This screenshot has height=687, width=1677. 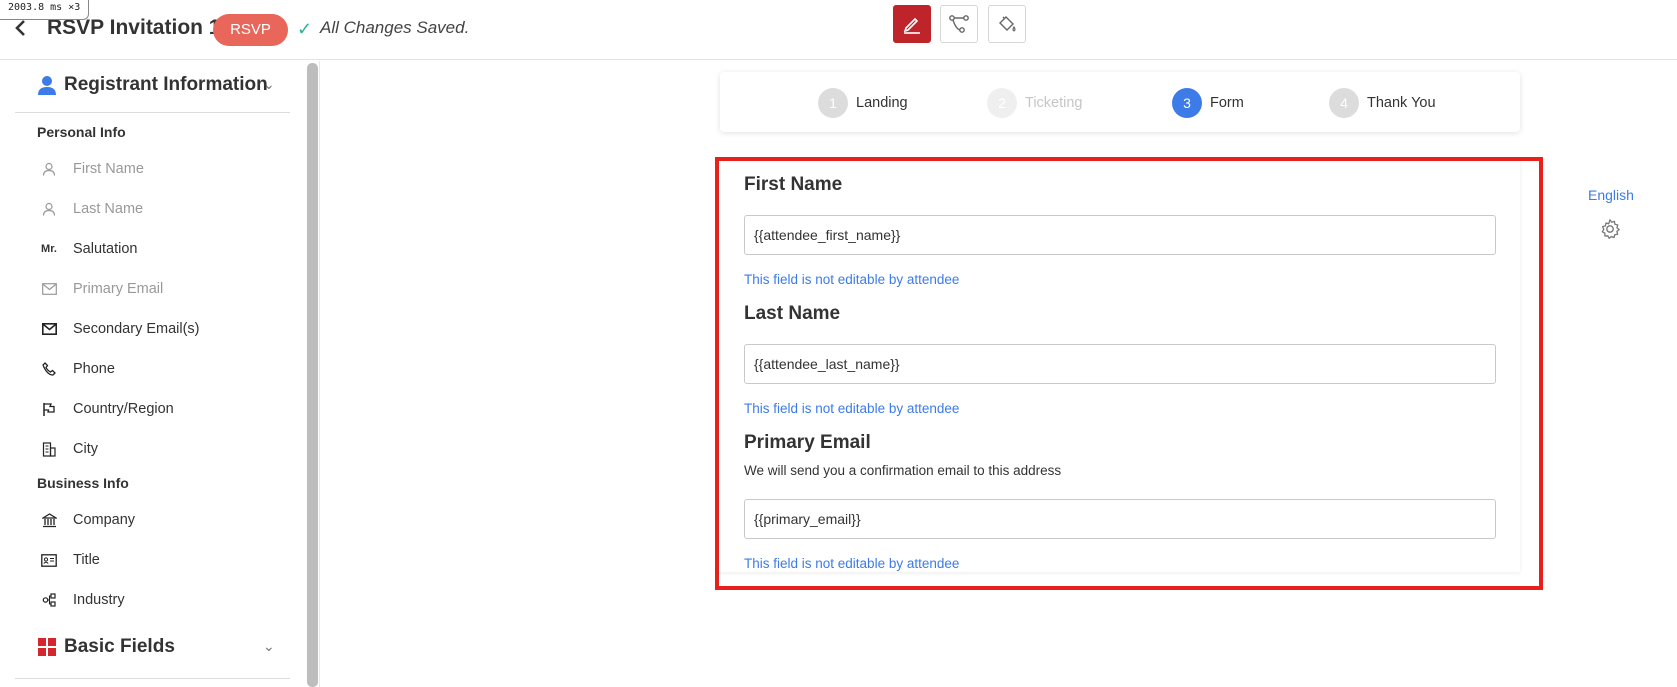 I want to click on sidebar-item-label: Secondary Email(s), so click(x=136, y=329).